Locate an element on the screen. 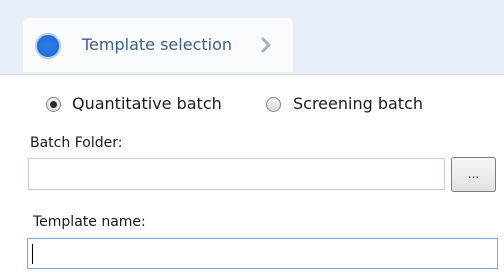 This screenshot has width=504, height=277. step-indicator-icon is located at coordinates (48, 46).